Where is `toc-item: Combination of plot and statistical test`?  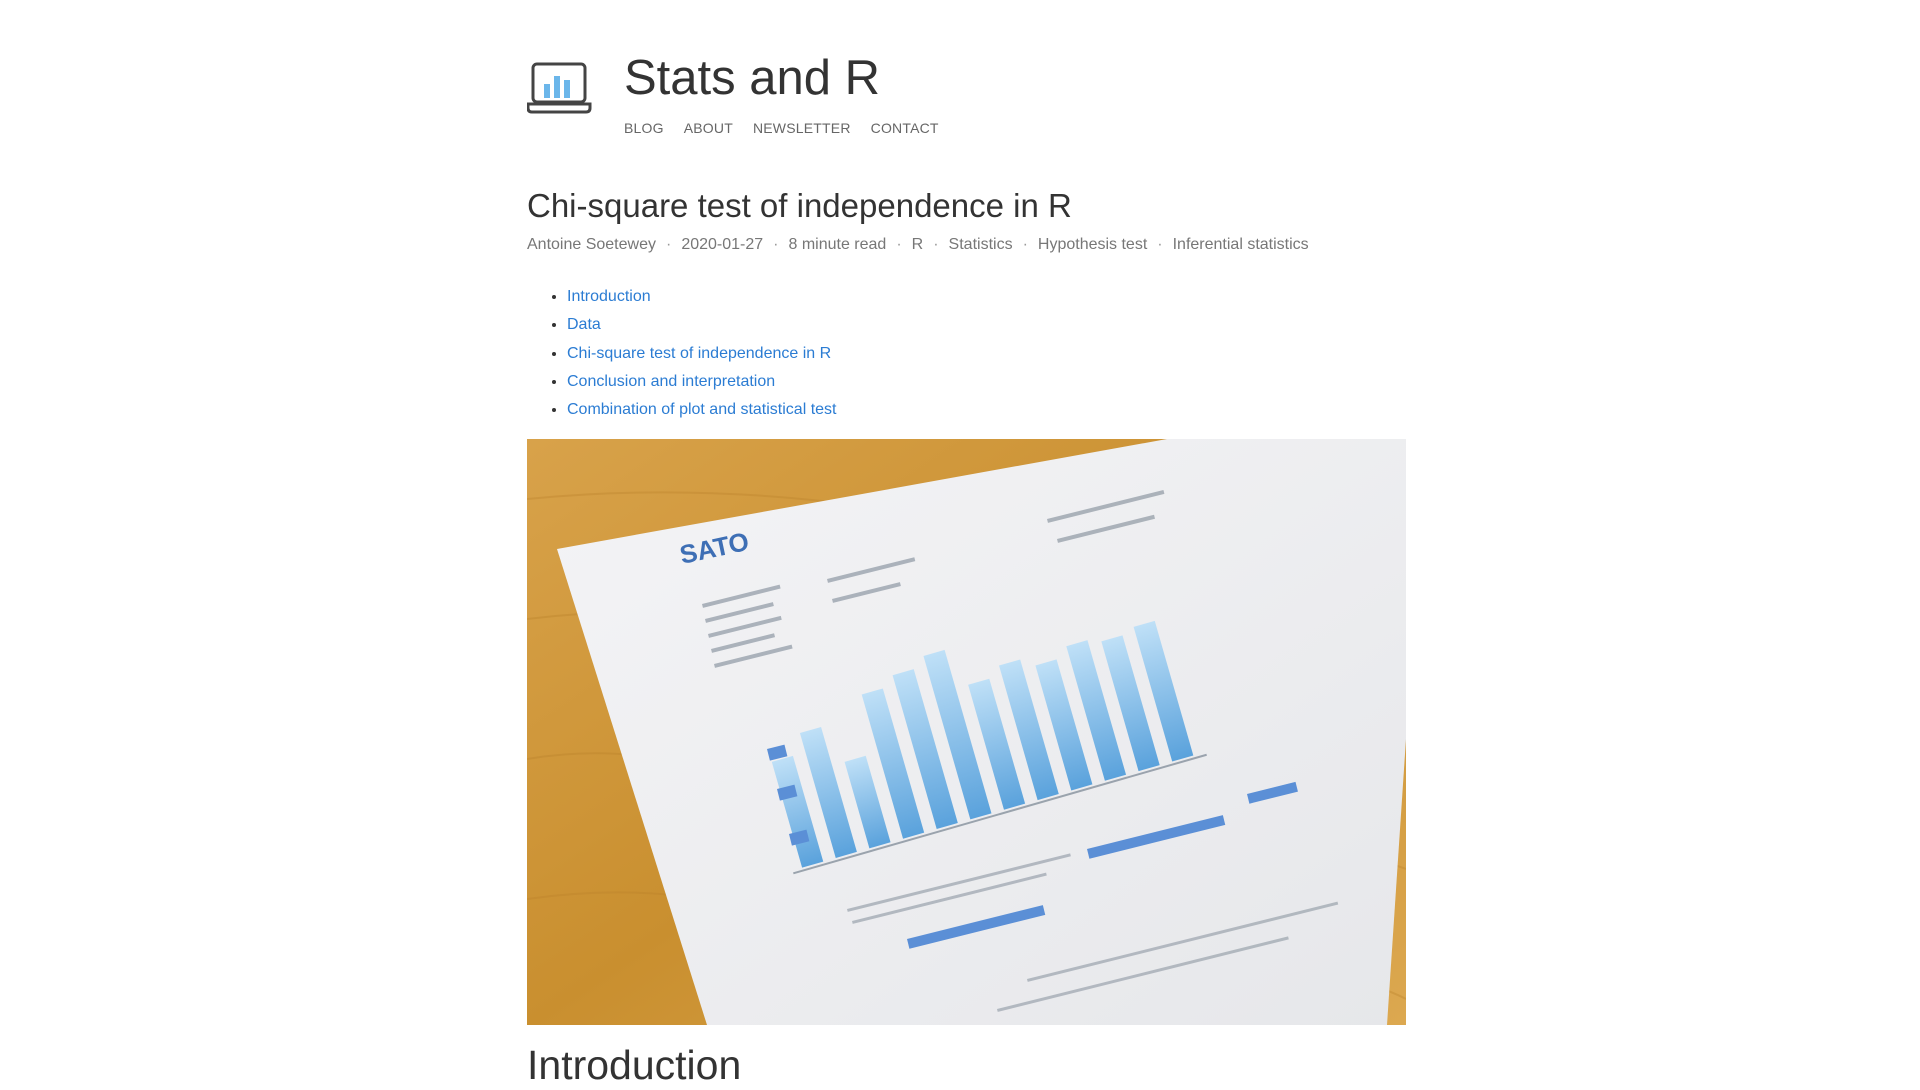
toc-item: Combination of plot and statistical test is located at coordinates (701, 410).